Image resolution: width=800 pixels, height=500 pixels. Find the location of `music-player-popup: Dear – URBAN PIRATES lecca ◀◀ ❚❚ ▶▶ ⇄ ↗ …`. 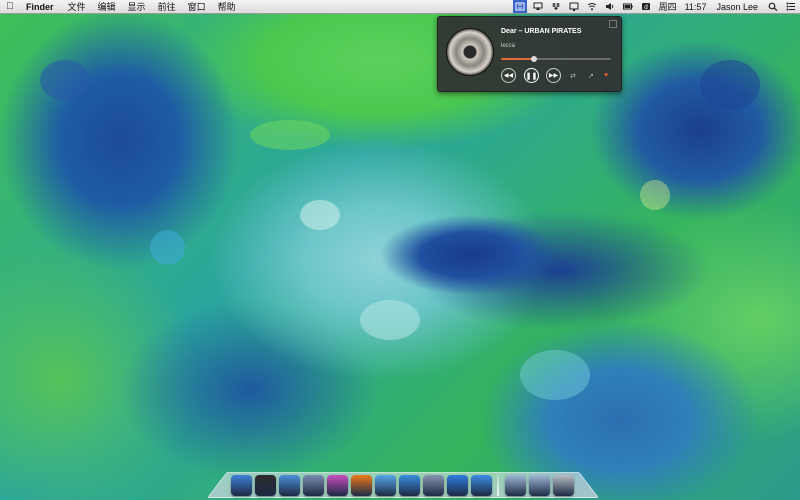

music-player-popup: Dear – URBAN PIRATES lecca ◀◀ ❚❚ ▶▶ ⇄ ↗ … is located at coordinates (529, 54).